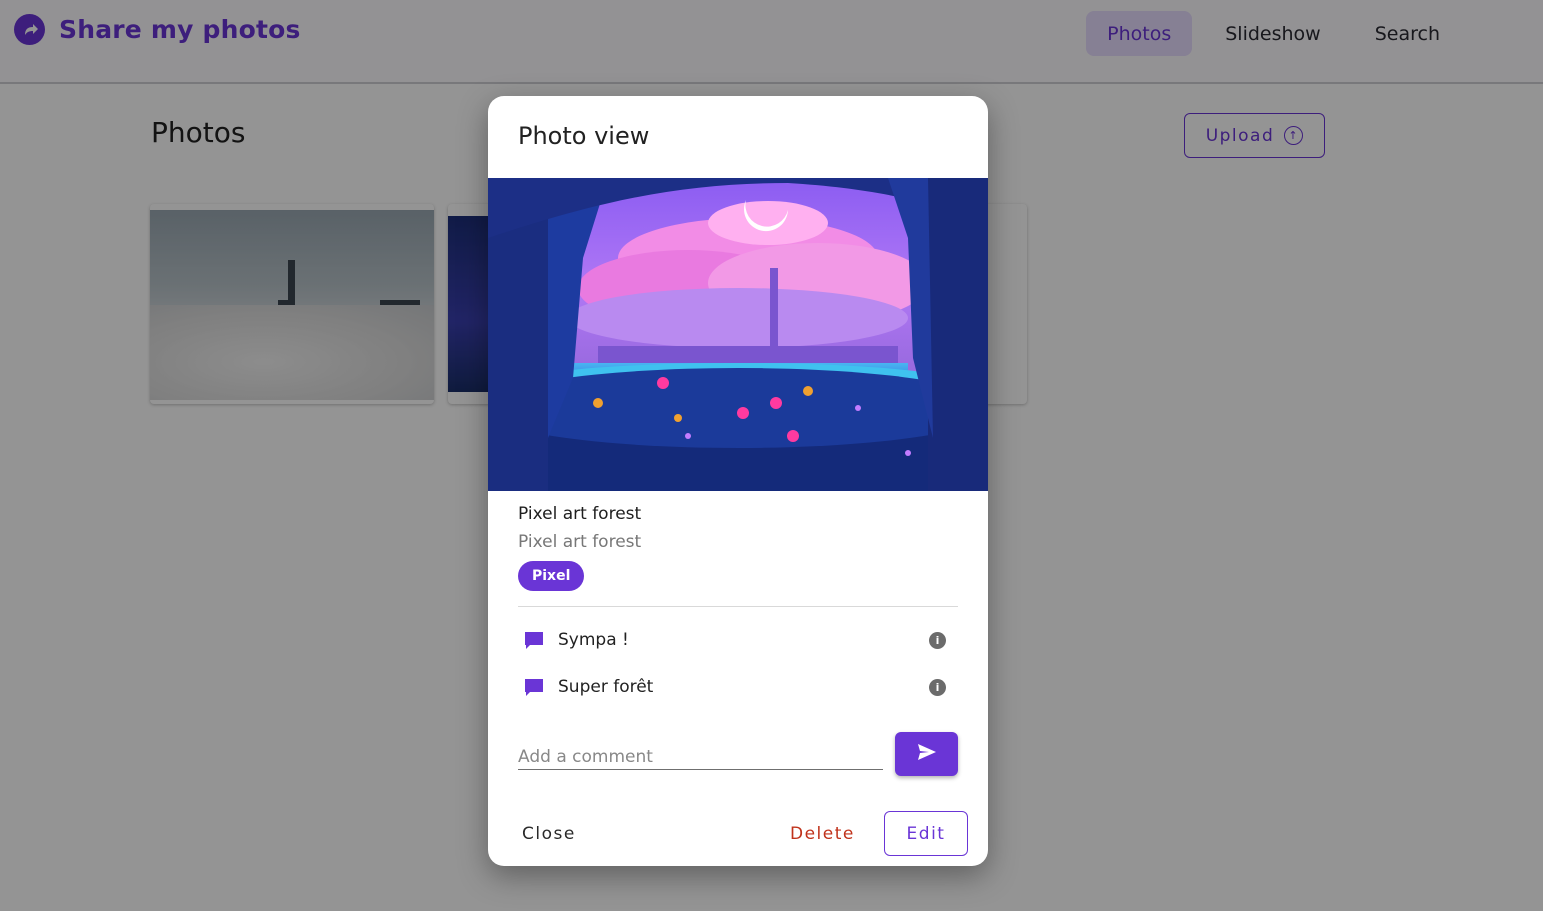 The image size is (1543, 911). What do you see at coordinates (741, 687) in the screenshot?
I see `comment-item: Super forêt i` at bounding box center [741, 687].